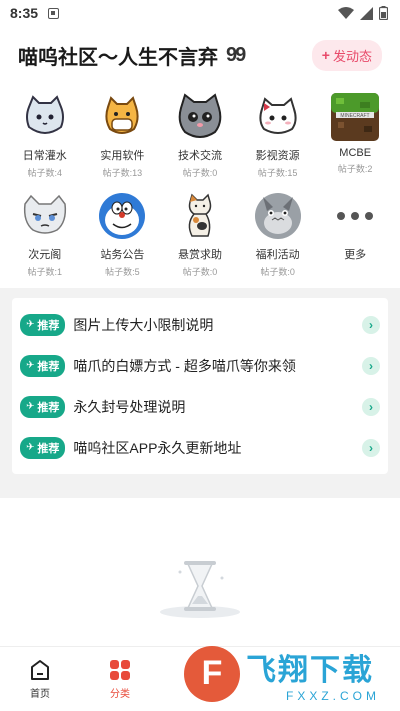  I want to click on category-bounty: 悬赏求助 帖子数:0, so click(200, 234).